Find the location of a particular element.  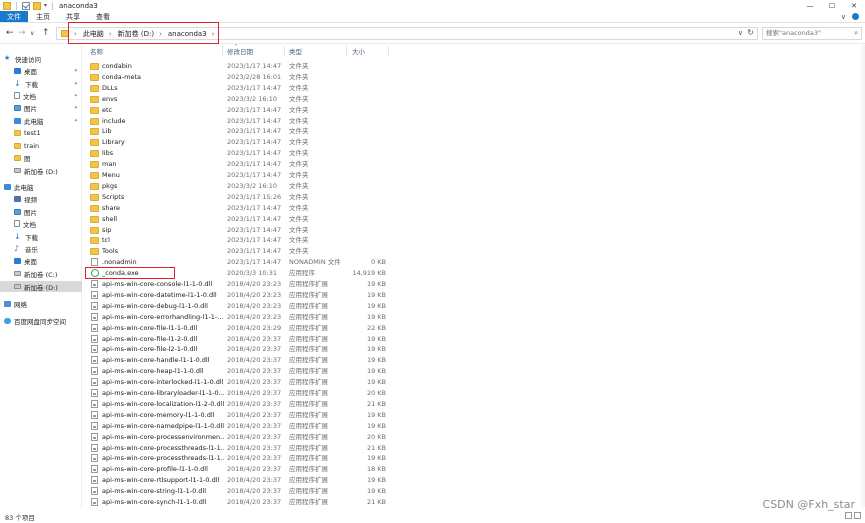

file-row: condabin 2023/1/17 14:47 文件夹 is located at coordinates (474, 66).